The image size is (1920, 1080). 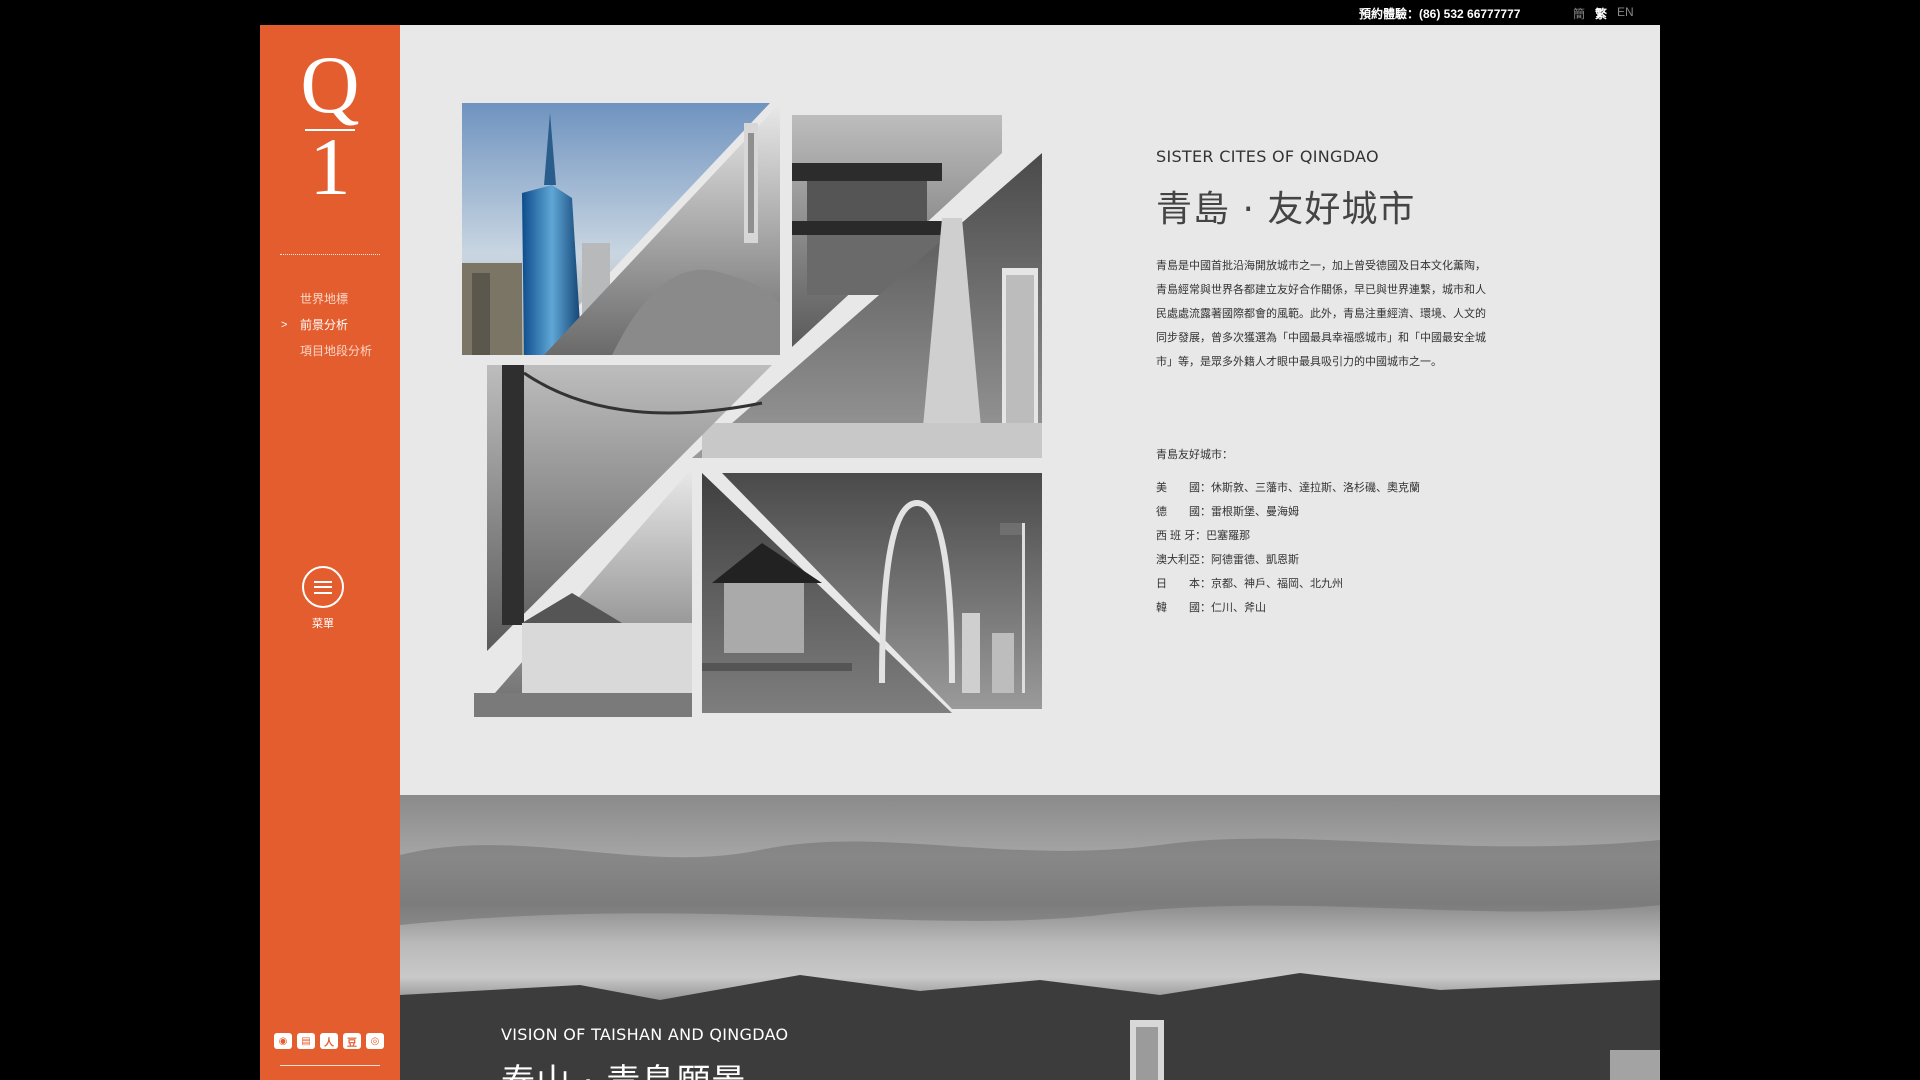 I want to click on douban-icon: 豆, so click(x=352, y=1041).